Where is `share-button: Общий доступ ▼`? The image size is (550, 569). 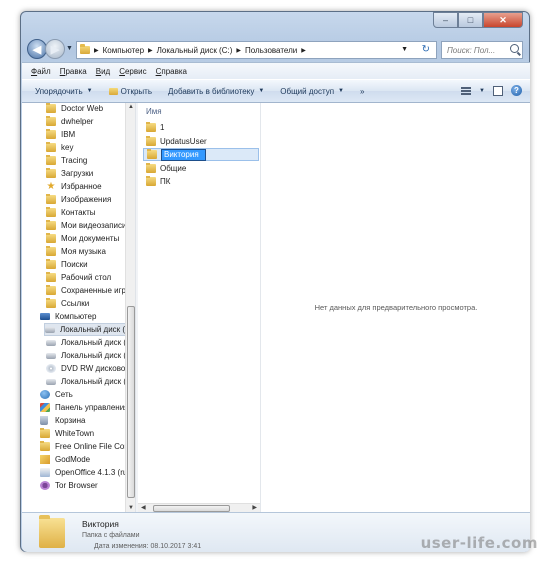
share-button: Общий доступ ▼ is located at coordinates (312, 91).